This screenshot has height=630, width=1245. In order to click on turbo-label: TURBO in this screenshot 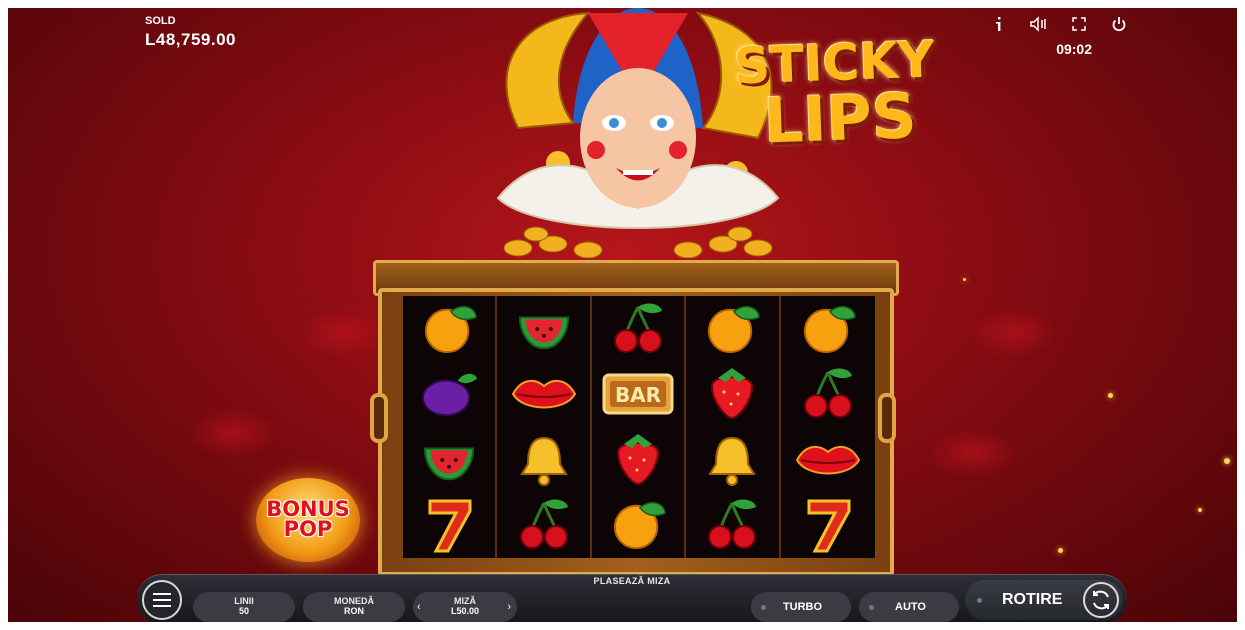, I will do `click(802, 607)`.